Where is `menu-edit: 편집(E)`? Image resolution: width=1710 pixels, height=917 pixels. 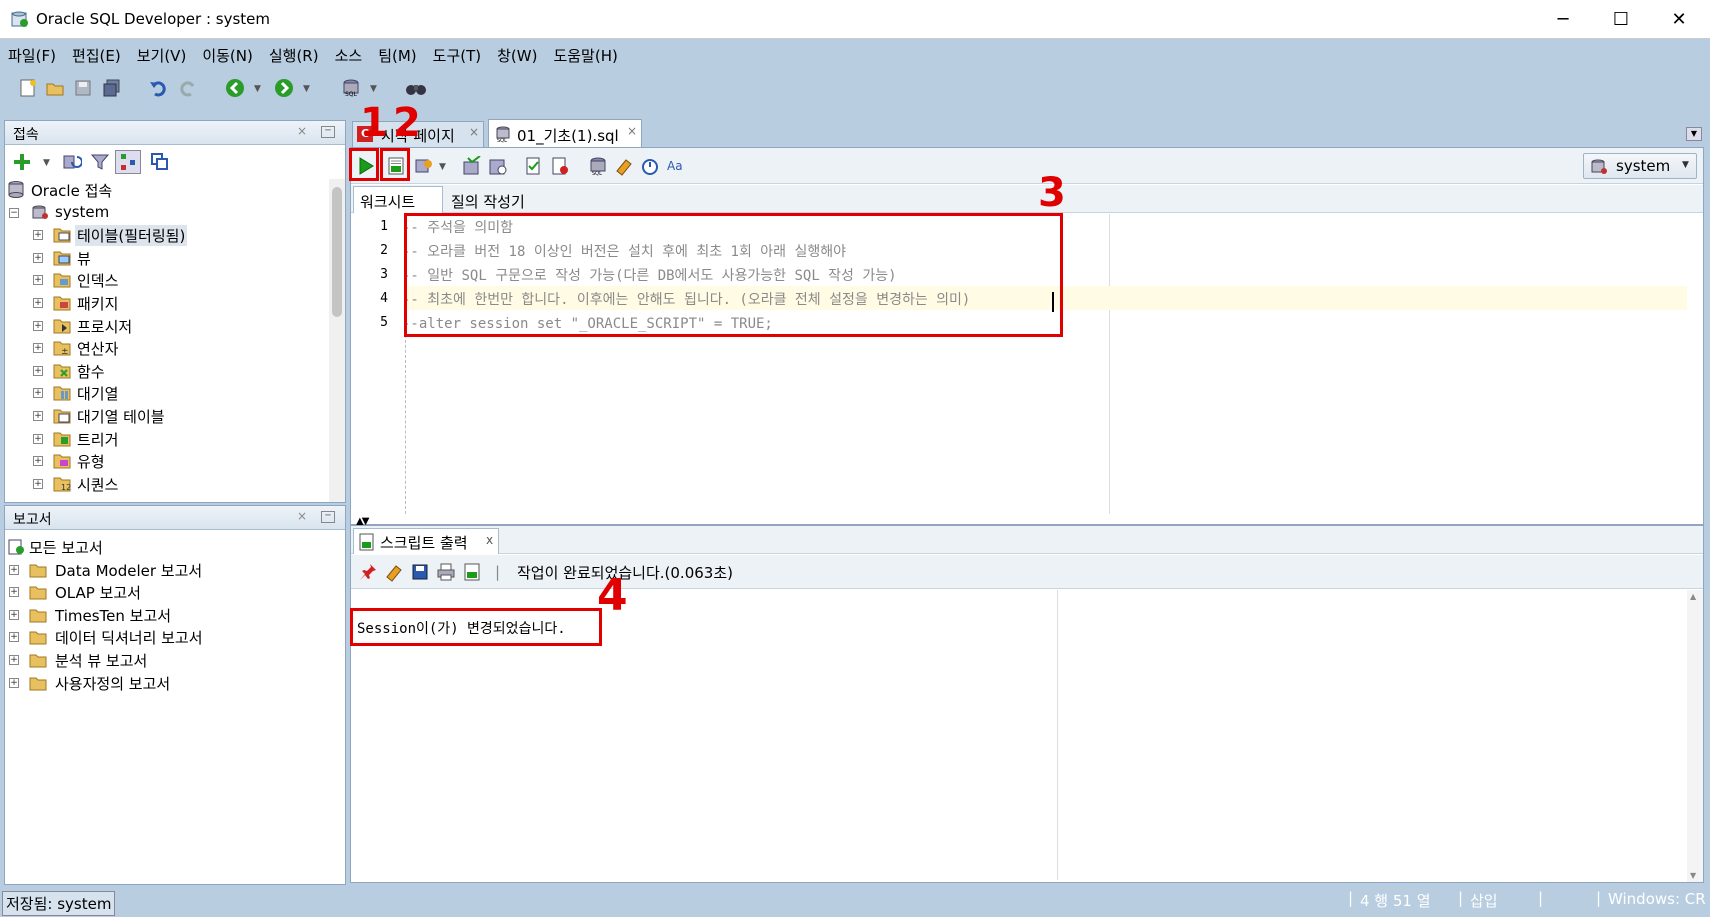 menu-edit: 편집(E) is located at coordinates (96, 55).